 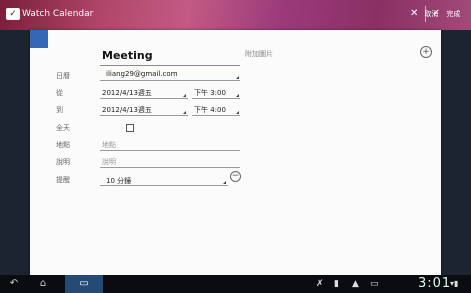 What do you see at coordinates (164, 185) in the screenshot?
I see `reminder-underline` at bounding box center [164, 185].